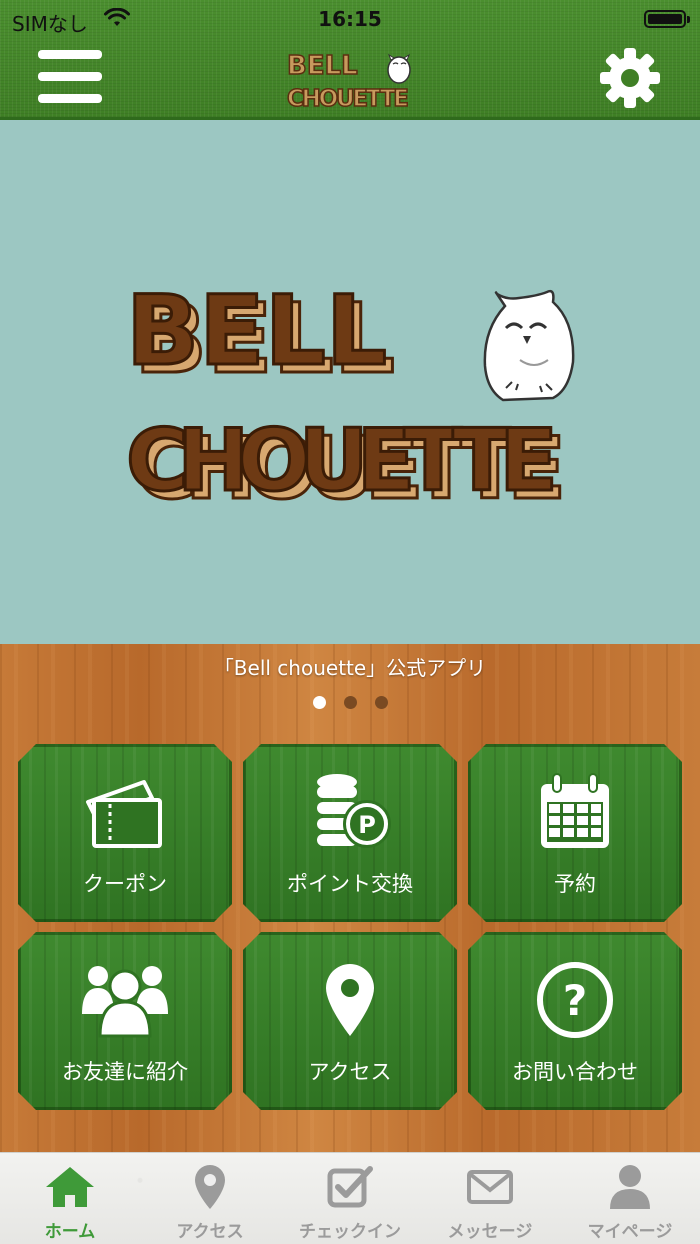  What do you see at coordinates (667, 19) in the screenshot?
I see `battery-icon` at bounding box center [667, 19].